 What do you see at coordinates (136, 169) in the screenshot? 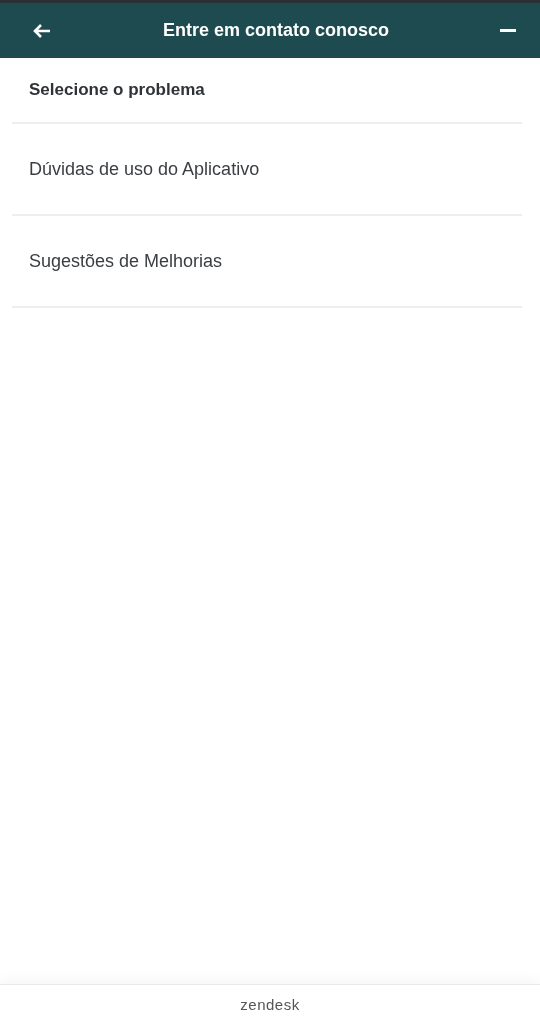
I see `problem-option: Dúvidas de uso do Aplicativo` at bounding box center [136, 169].